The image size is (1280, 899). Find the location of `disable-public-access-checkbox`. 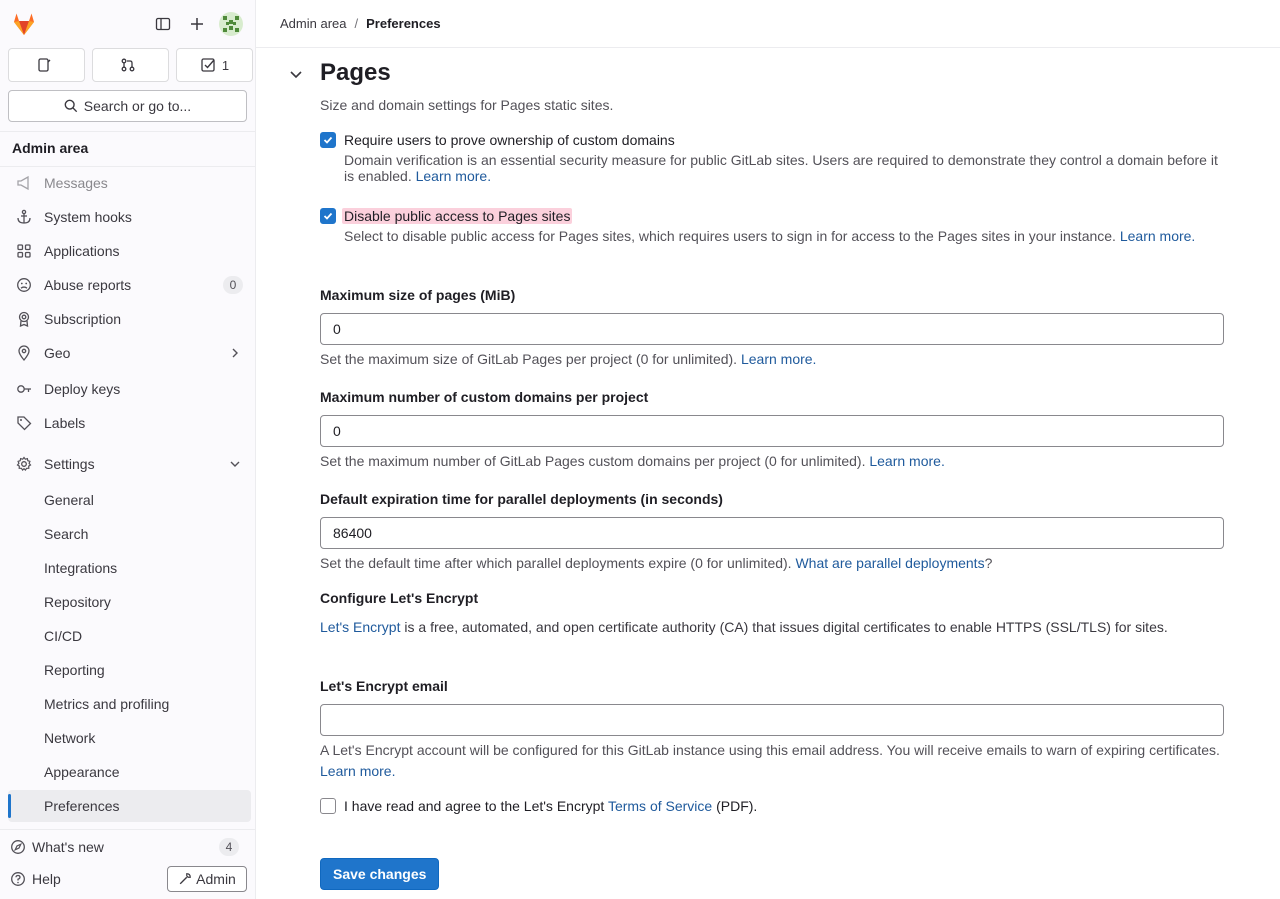

disable-public-access-checkbox is located at coordinates (328, 216).